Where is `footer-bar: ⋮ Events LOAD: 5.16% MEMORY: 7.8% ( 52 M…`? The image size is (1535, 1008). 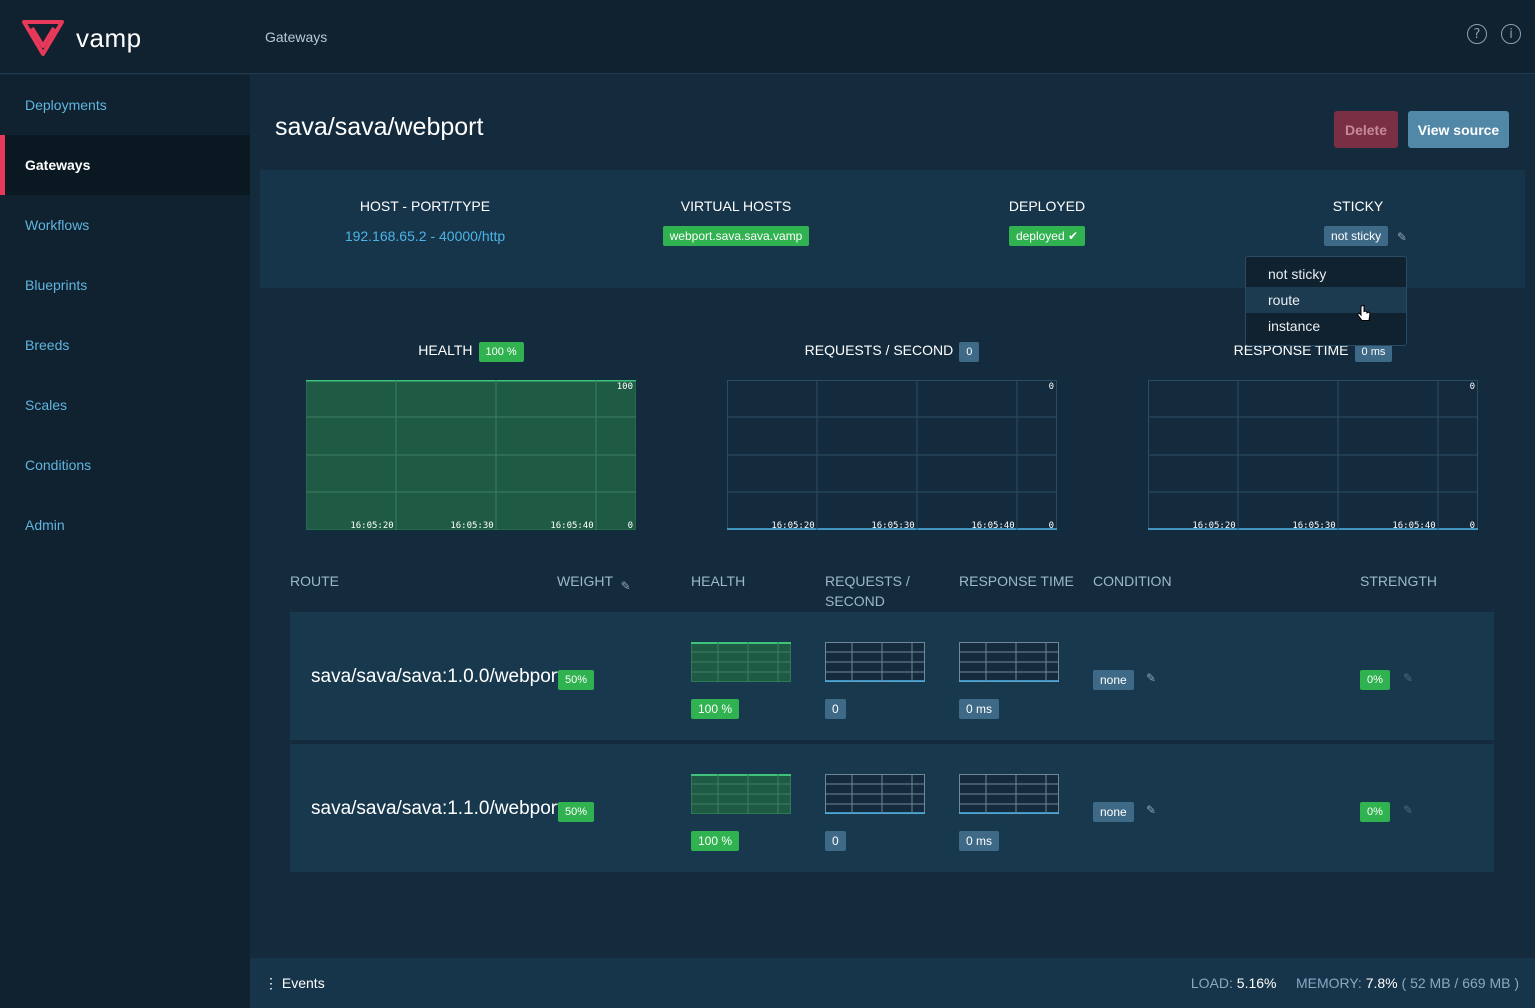
footer-bar: ⋮ Events LOAD: 5.16% MEMORY: 7.8% ( 52 M… is located at coordinates (892, 983).